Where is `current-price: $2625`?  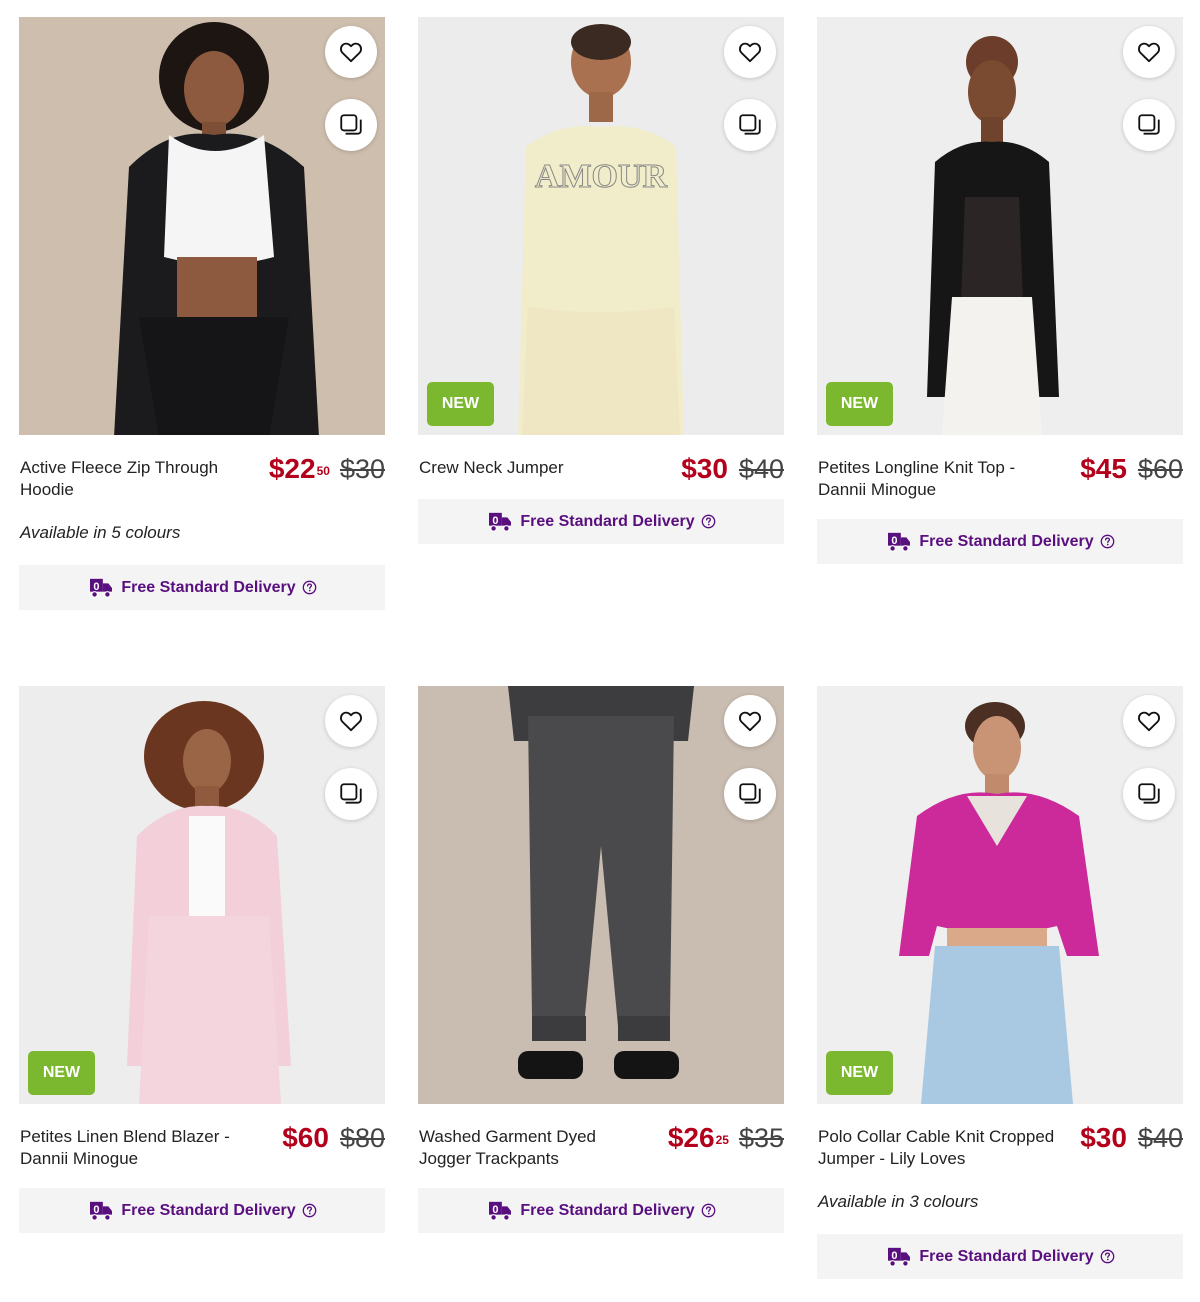 current-price: $2625 is located at coordinates (698, 1137).